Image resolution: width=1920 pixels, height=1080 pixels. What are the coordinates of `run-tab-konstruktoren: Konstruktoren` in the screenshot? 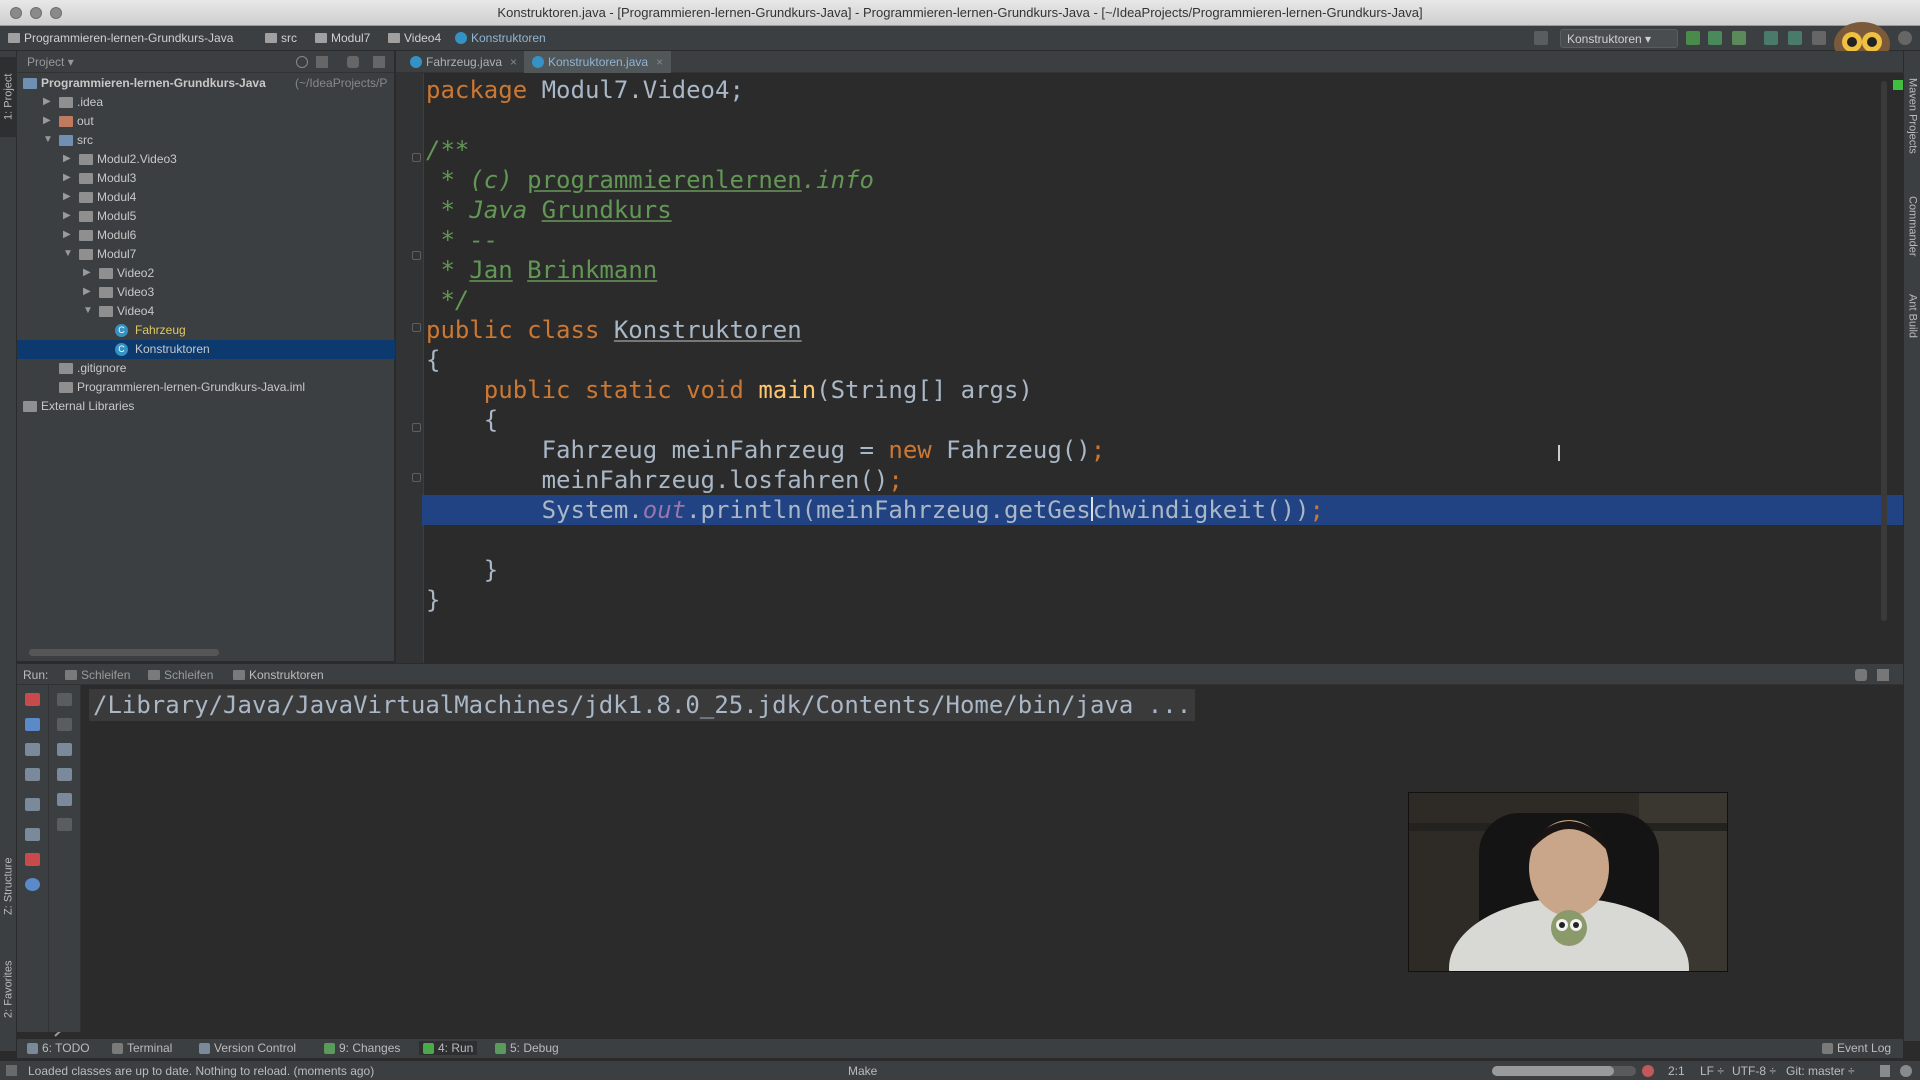 It's located at (278, 675).